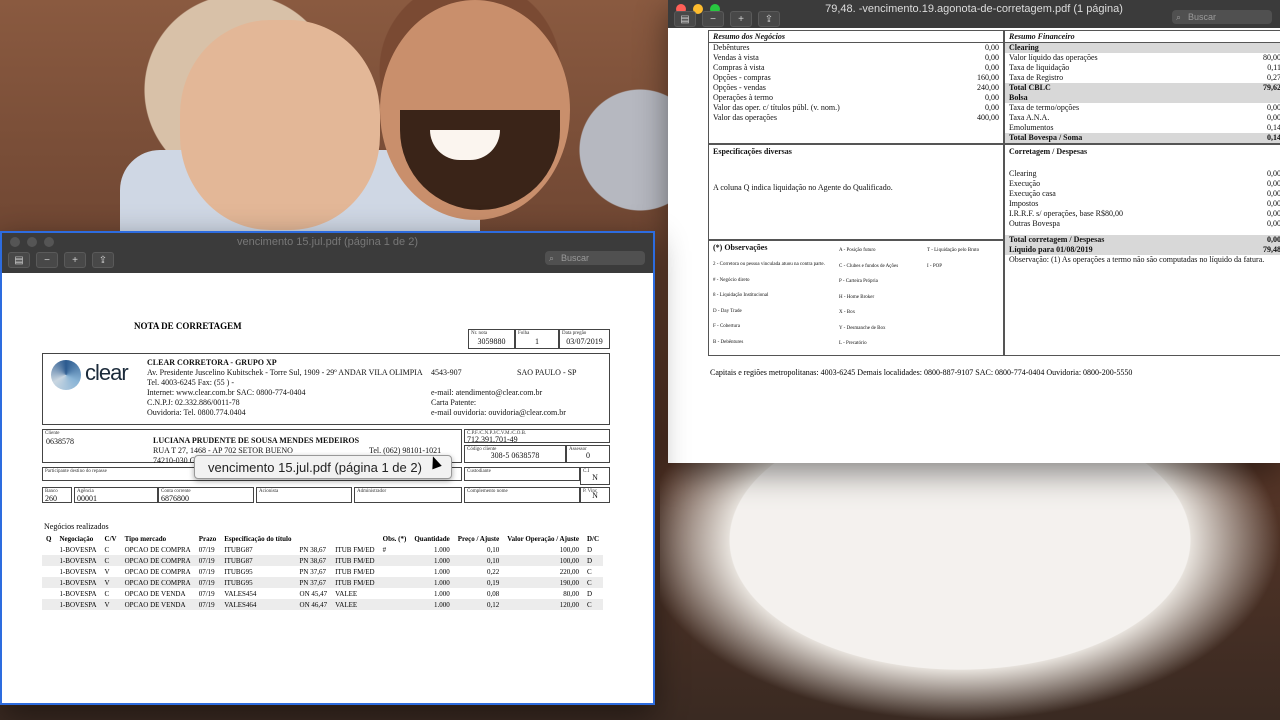 The width and height of the screenshot is (1280, 720). What do you see at coordinates (372, 491) in the screenshot?
I see `administrador-label: Administrador` at bounding box center [372, 491].